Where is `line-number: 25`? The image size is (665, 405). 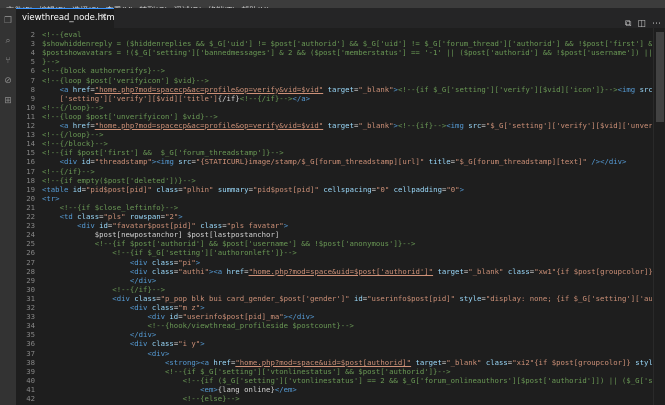
line-number: 25 is located at coordinates (30, 244).